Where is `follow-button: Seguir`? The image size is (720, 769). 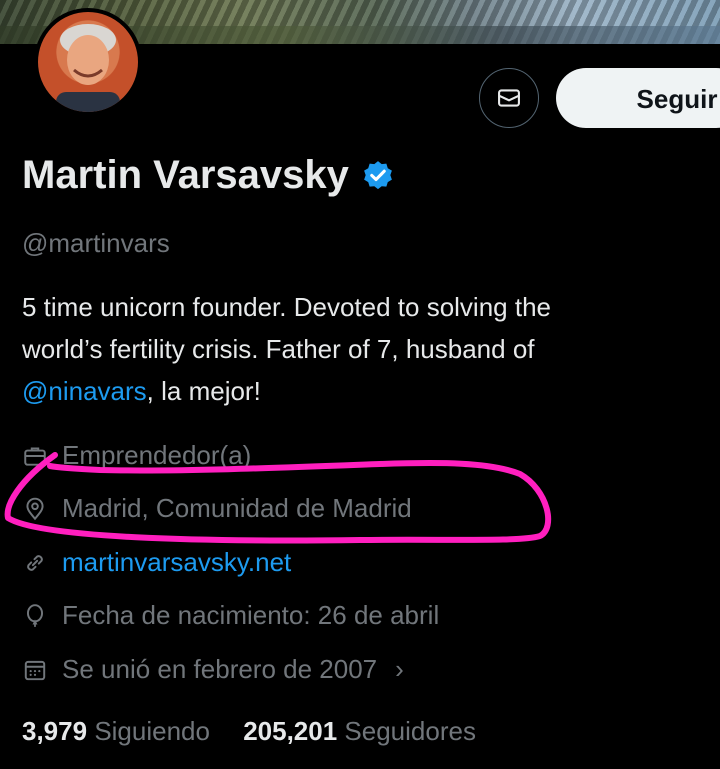 follow-button: Seguir is located at coordinates (638, 98).